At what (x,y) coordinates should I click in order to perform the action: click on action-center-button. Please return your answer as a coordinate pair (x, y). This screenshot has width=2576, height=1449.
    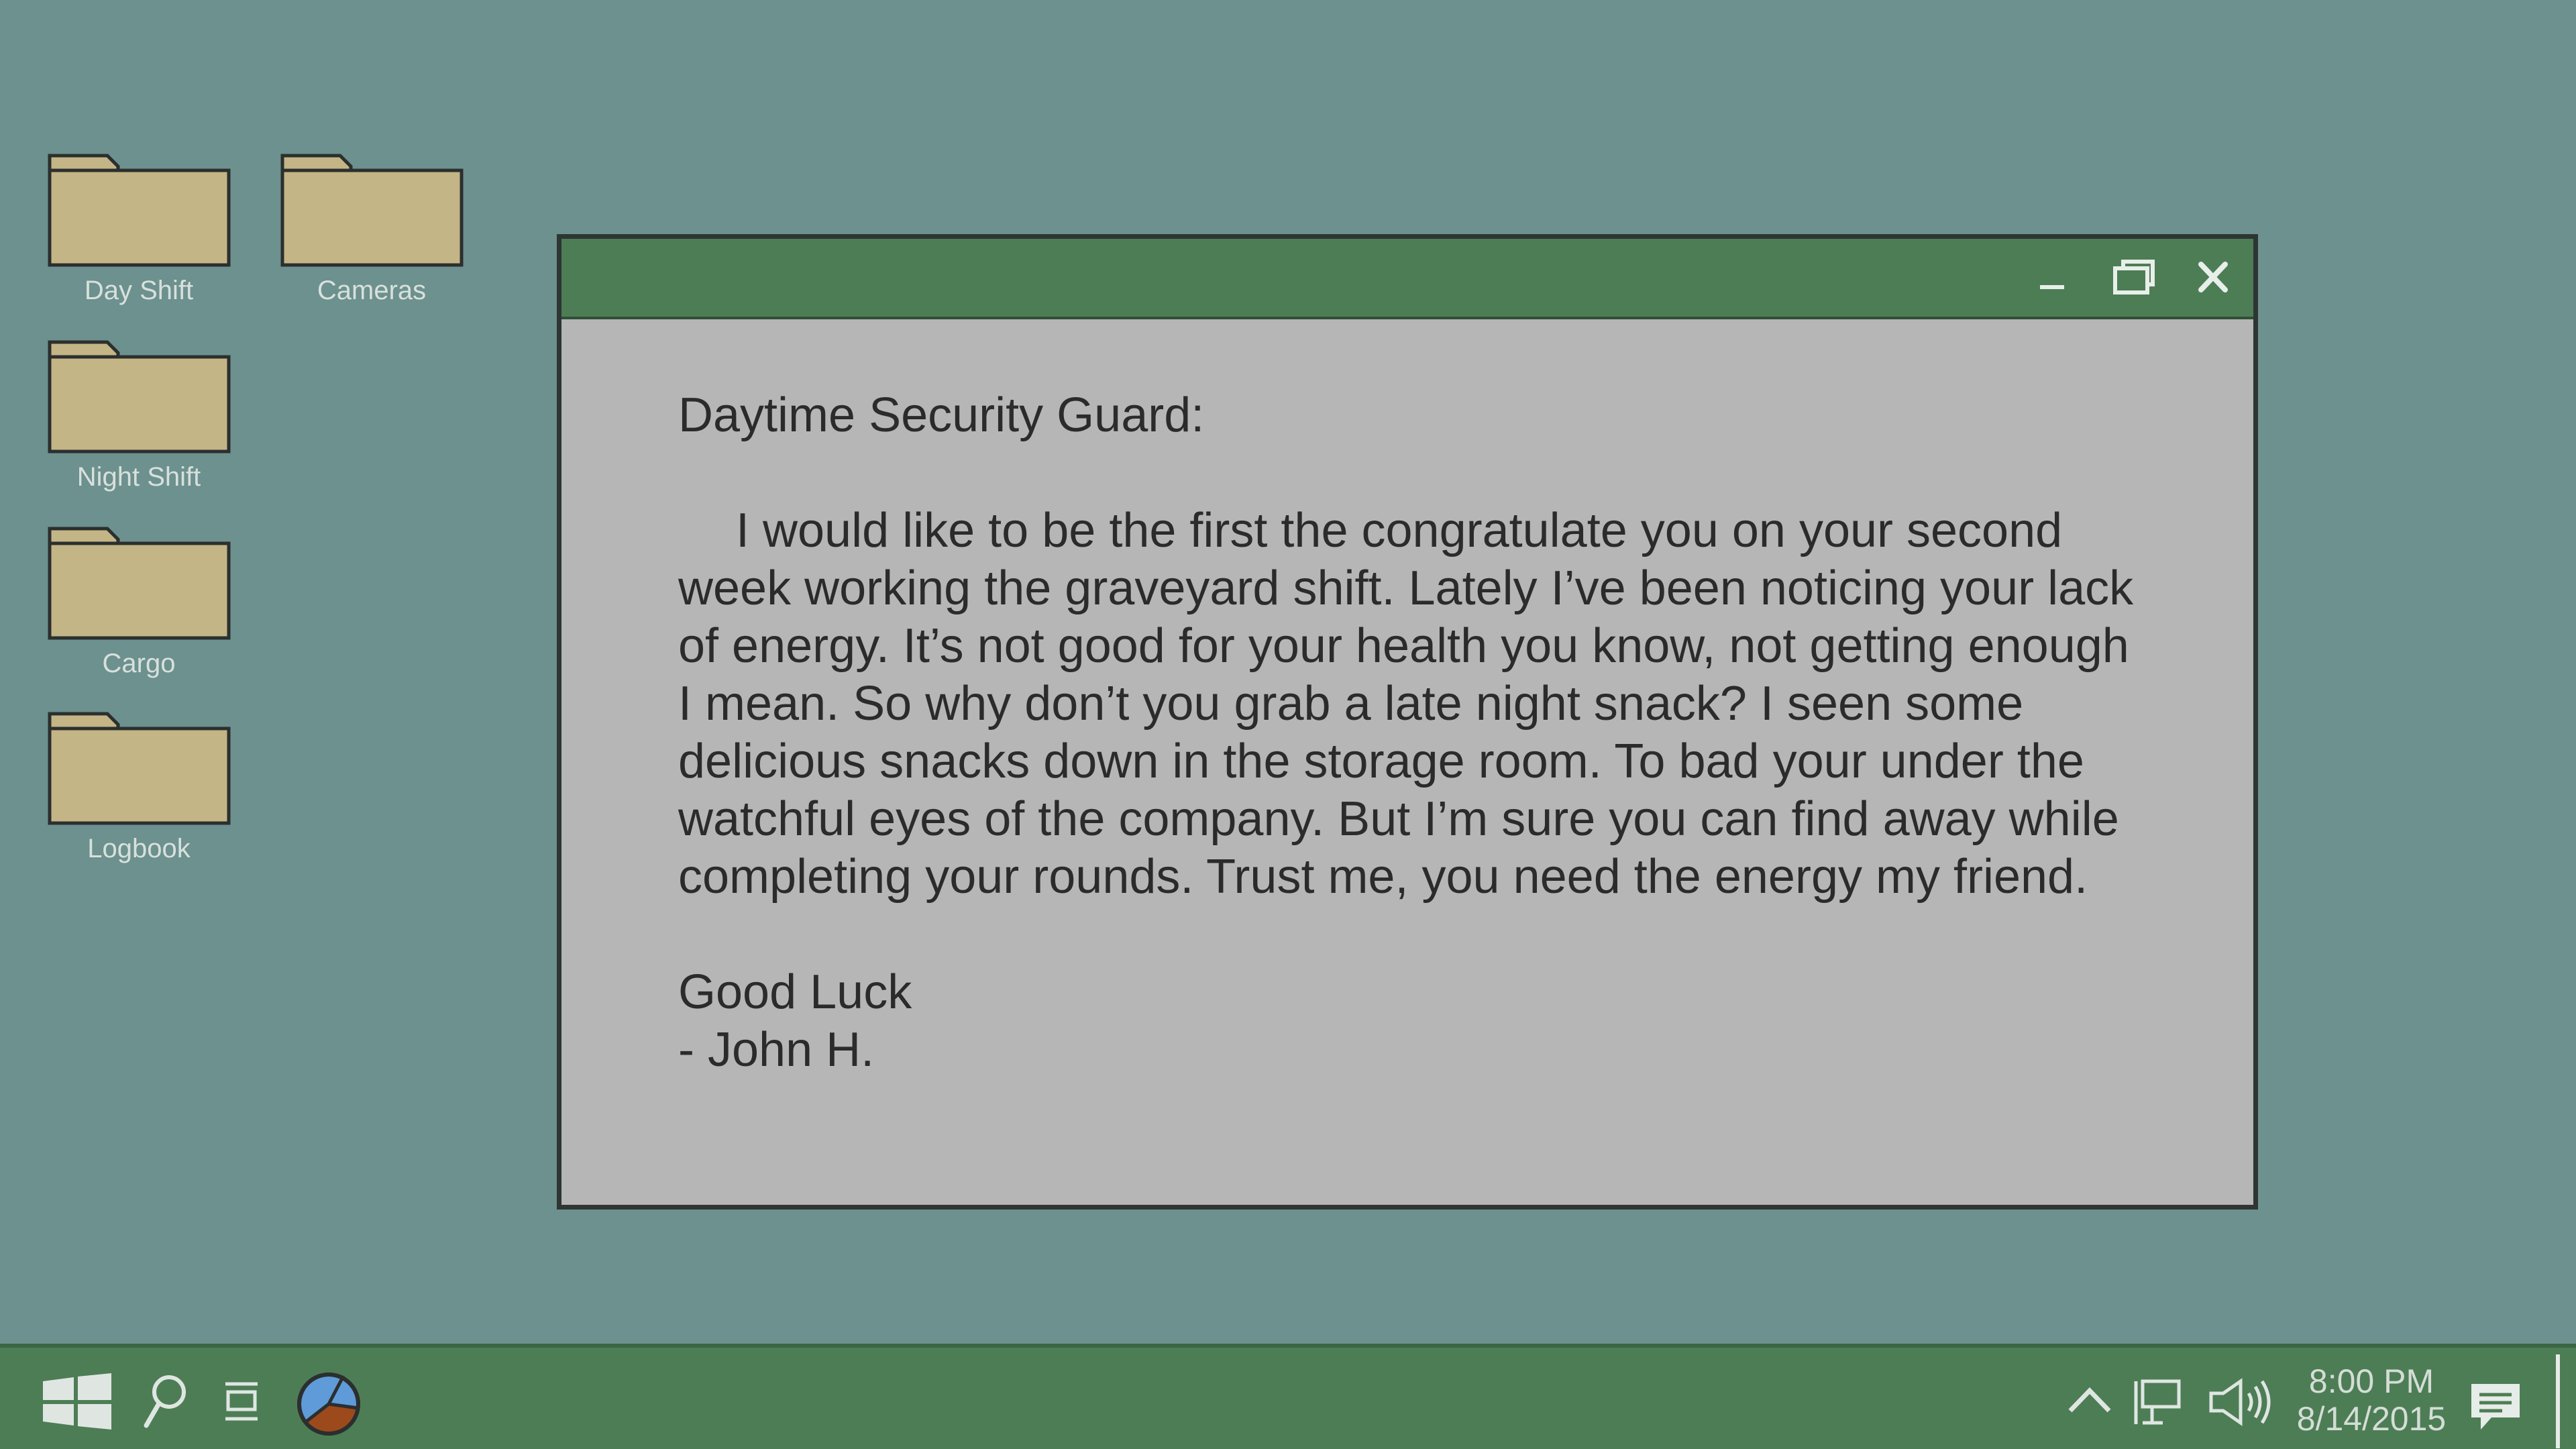
    Looking at the image, I should click on (2495, 1406).